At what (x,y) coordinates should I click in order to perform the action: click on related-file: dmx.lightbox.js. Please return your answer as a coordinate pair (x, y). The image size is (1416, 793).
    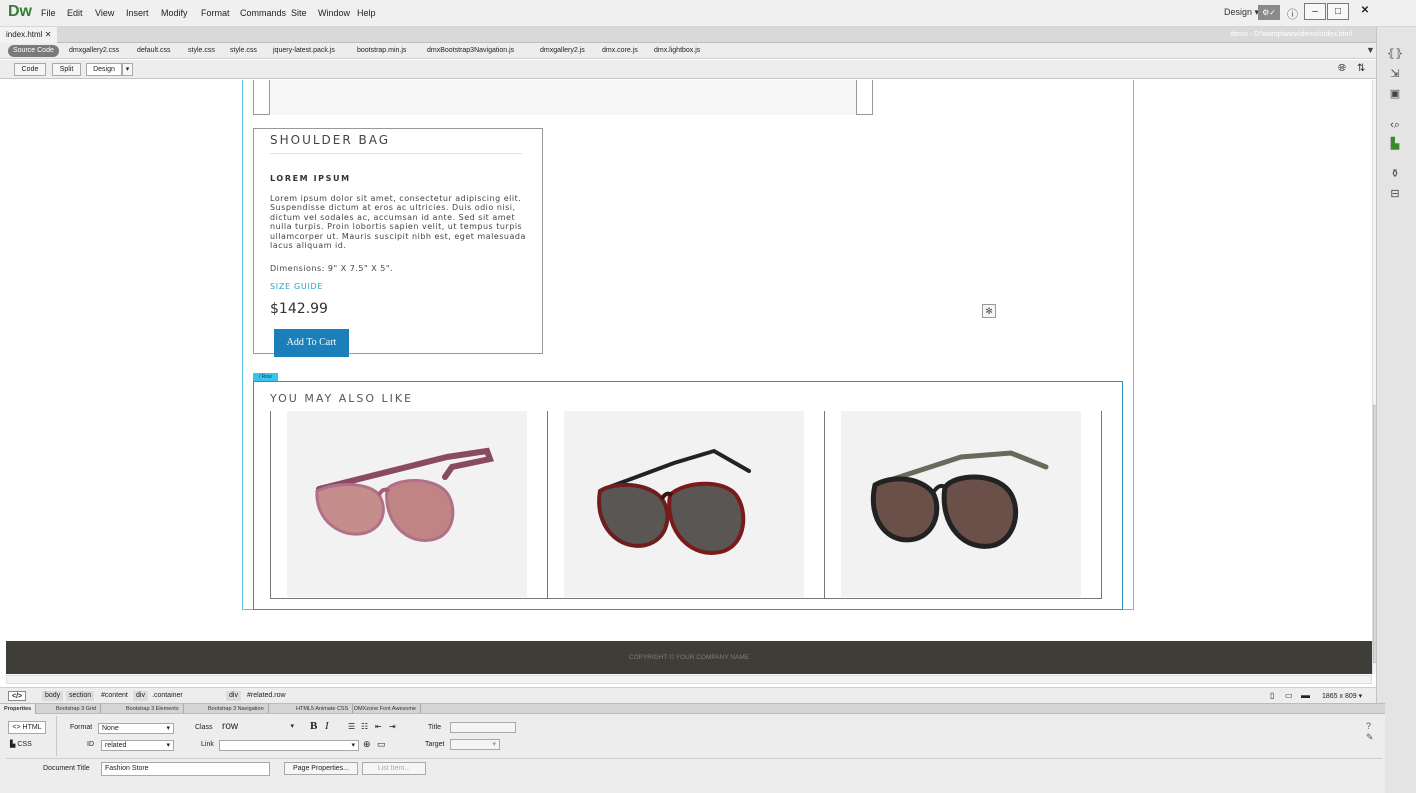
    Looking at the image, I should click on (677, 50).